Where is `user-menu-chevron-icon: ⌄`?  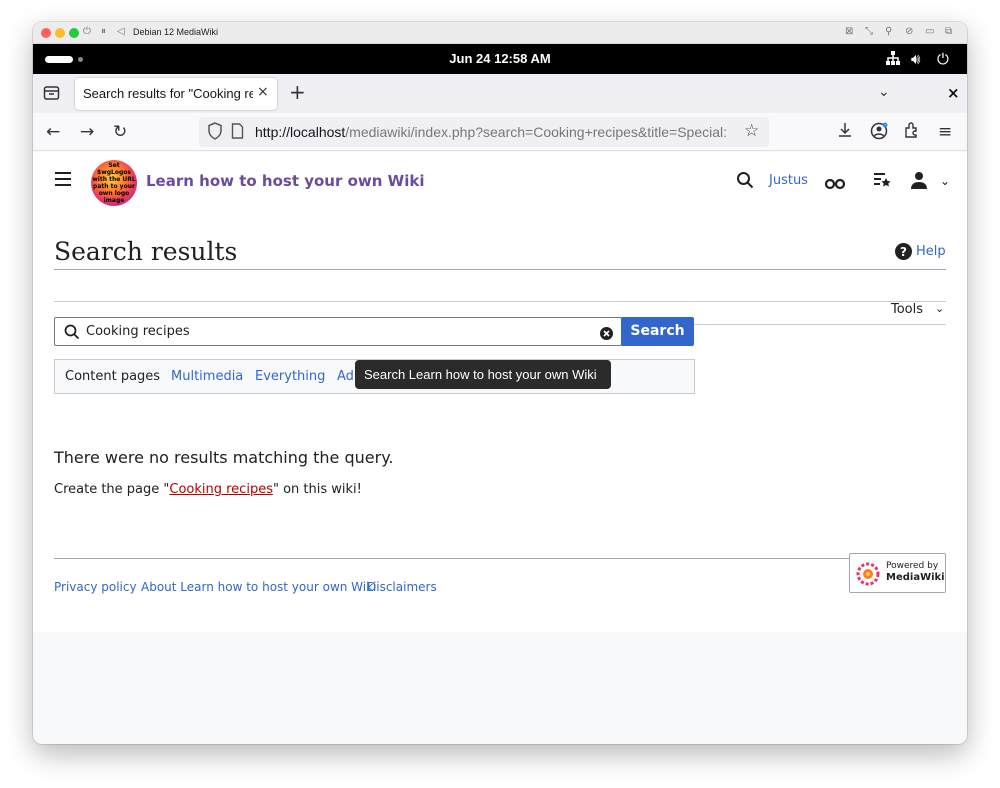 user-menu-chevron-icon: ⌄ is located at coordinates (945, 181).